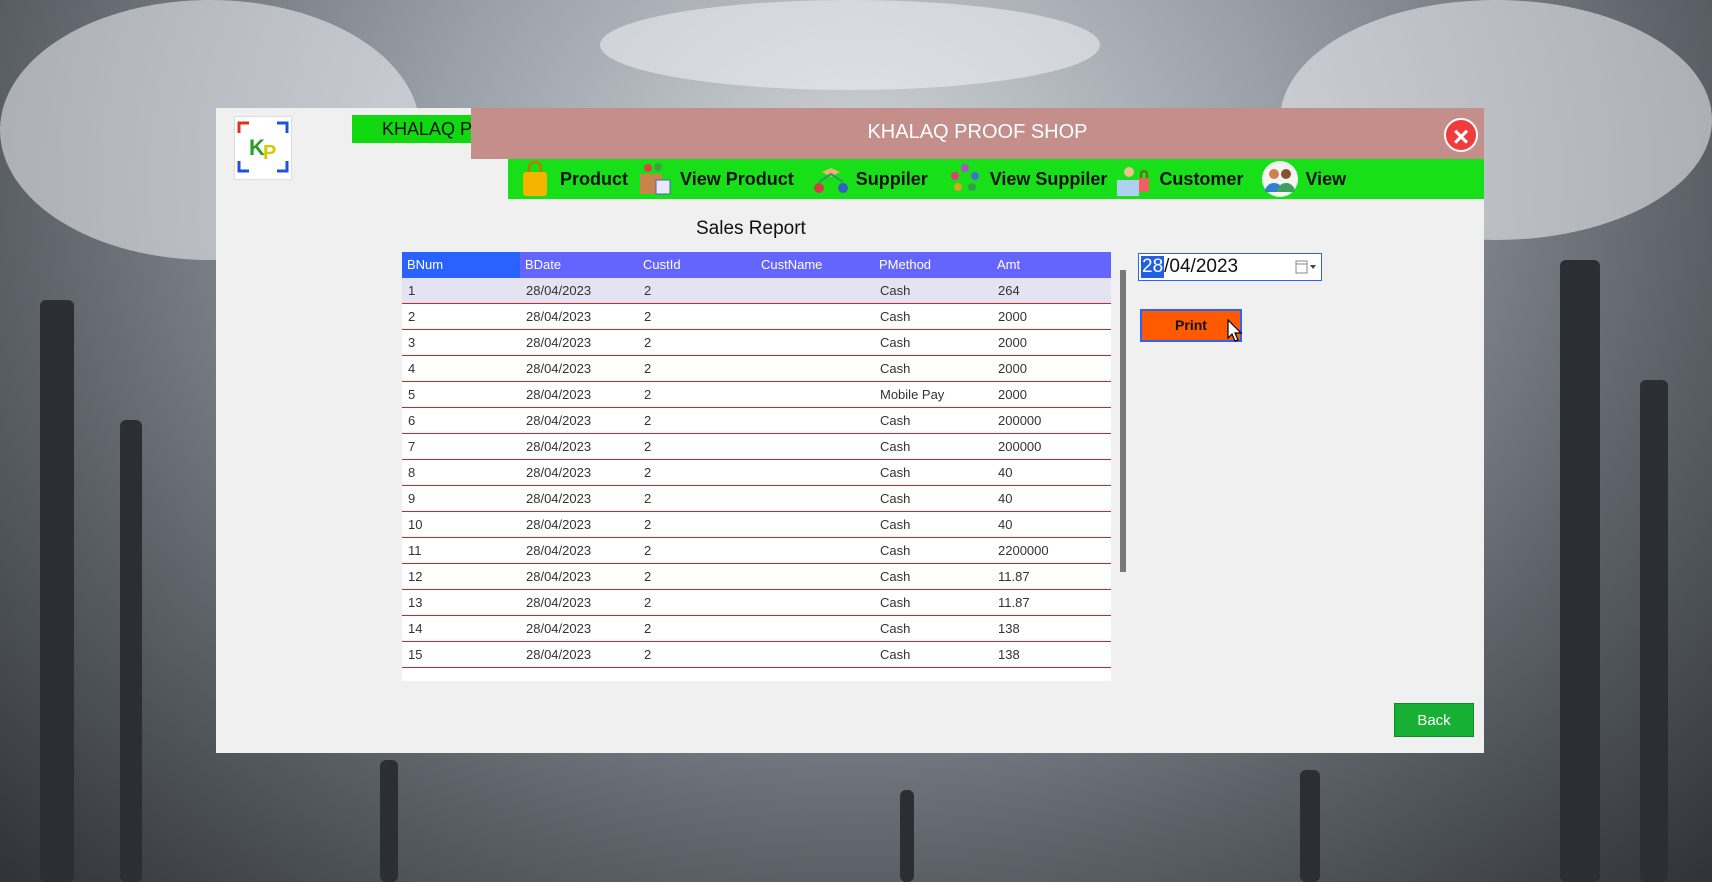 The image size is (1712, 882). What do you see at coordinates (579, 265) in the screenshot?
I see `column-header-bdate: BDate` at bounding box center [579, 265].